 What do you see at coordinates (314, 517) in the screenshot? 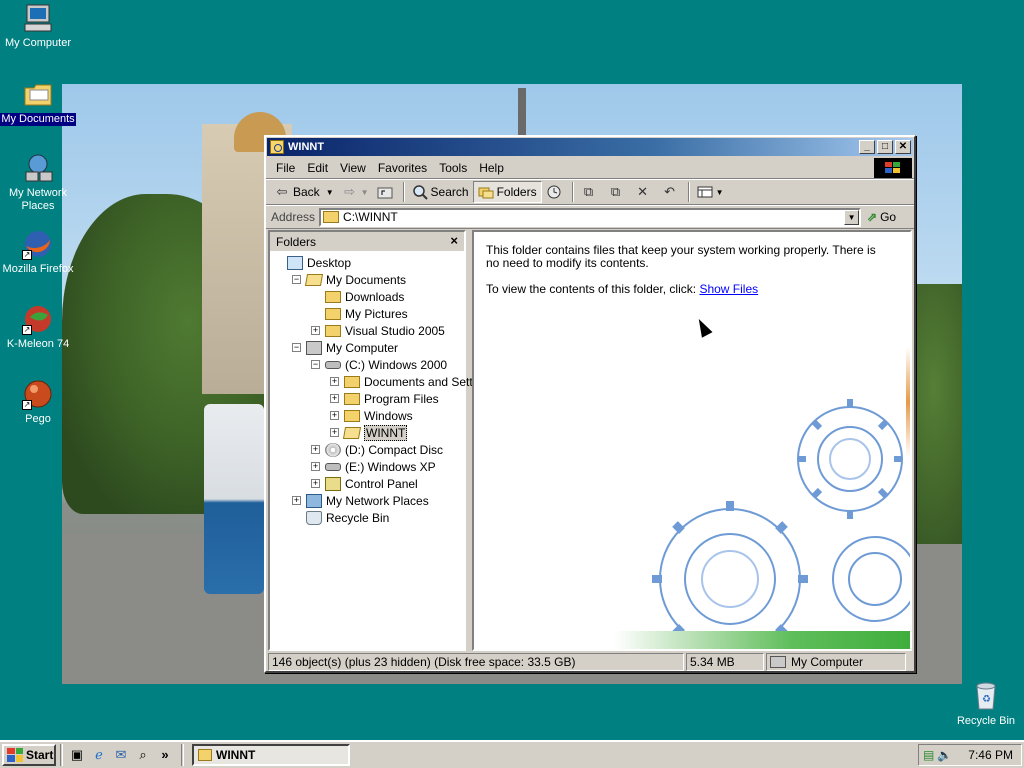
I see `recycle-bin-icon` at bounding box center [314, 517].